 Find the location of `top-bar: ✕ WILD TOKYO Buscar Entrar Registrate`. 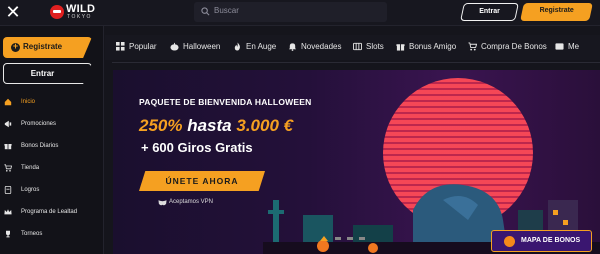

top-bar: ✕ WILD TOKYO Buscar Entrar Registrate is located at coordinates (300, 13).